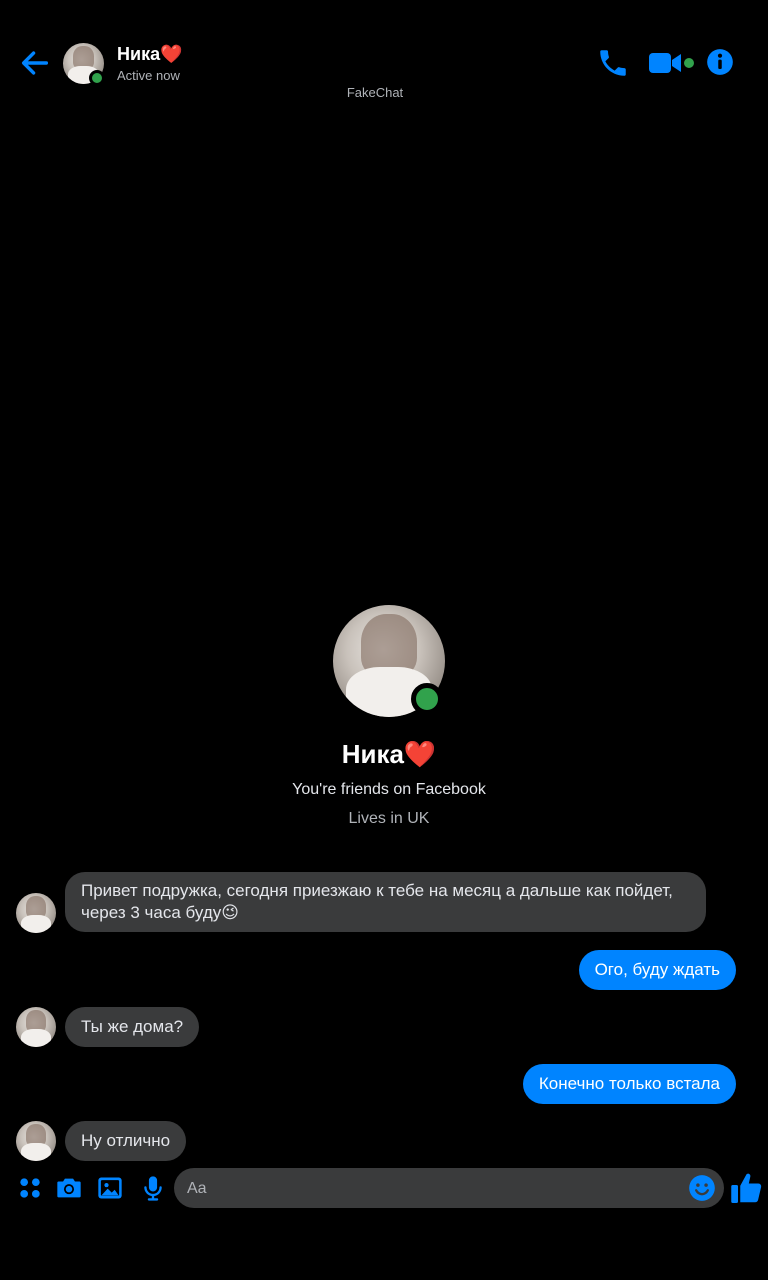  What do you see at coordinates (389, 754) in the screenshot?
I see `profile-name: Ника❤️` at bounding box center [389, 754].